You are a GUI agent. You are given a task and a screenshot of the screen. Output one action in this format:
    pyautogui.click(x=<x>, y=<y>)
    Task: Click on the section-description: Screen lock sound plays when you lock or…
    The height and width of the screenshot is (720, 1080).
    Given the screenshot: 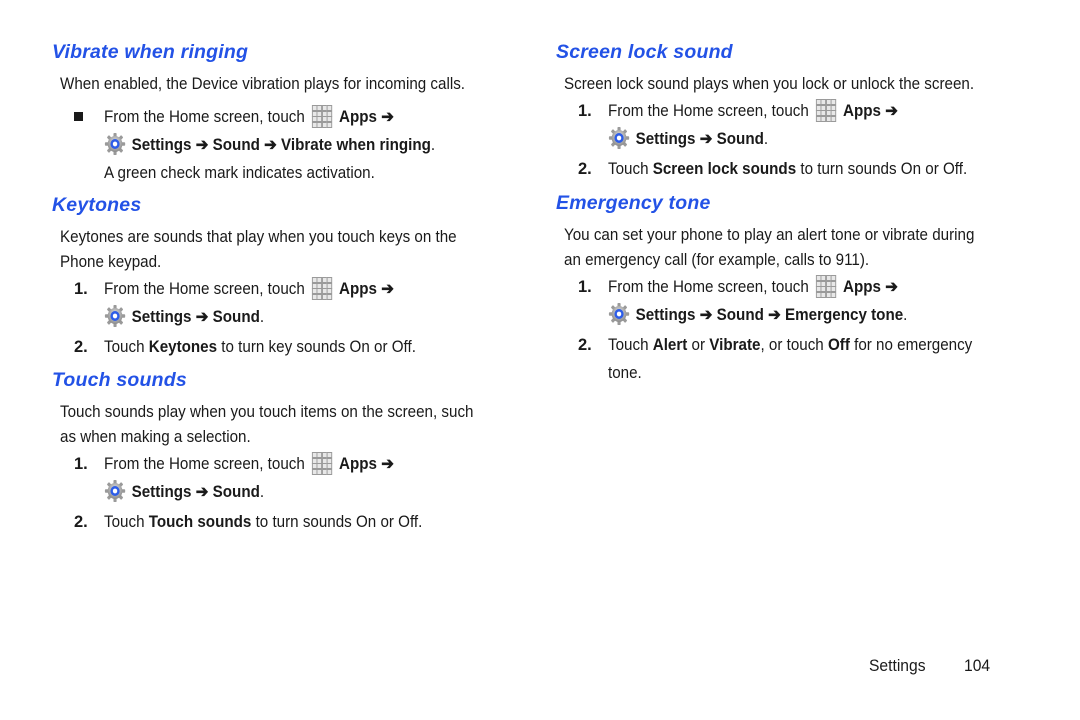 What is the action you would take?
    pyautogui.click(x=769, y=84)
    